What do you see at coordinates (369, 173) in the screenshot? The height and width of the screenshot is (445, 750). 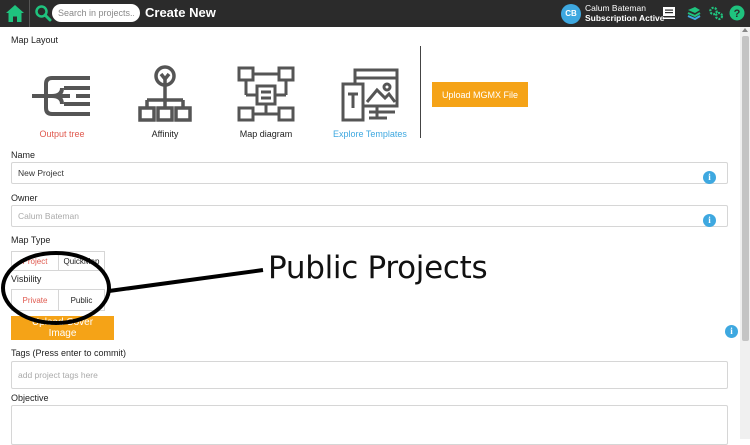 I see `project-name-field` at bounding box center [369, 173].